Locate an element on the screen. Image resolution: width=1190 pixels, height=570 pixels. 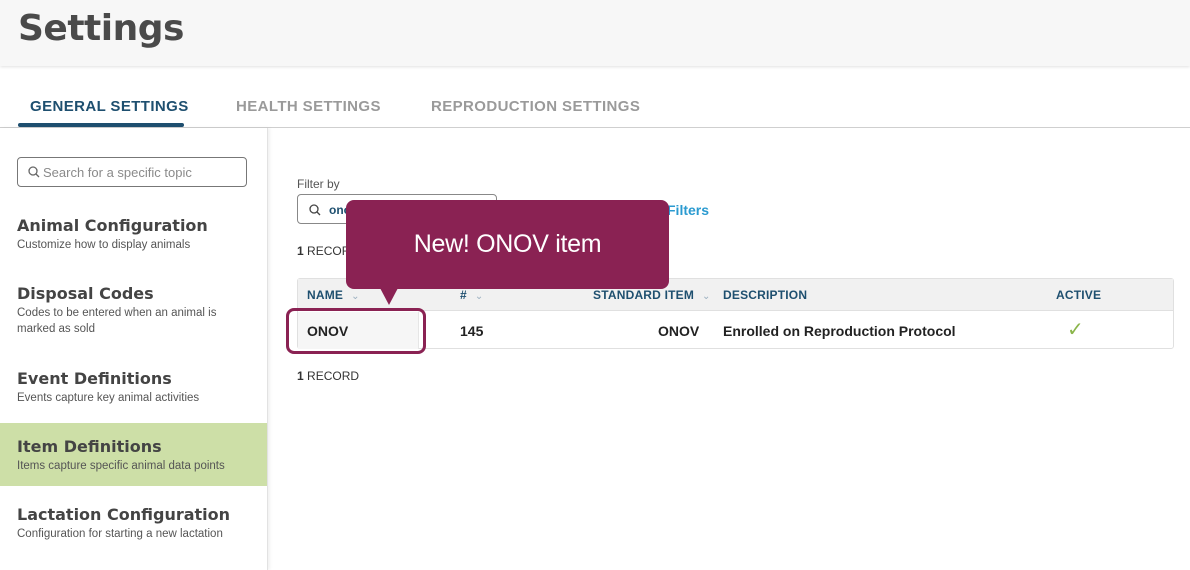
cell-number: 145 is located at coordinates (472, 331).